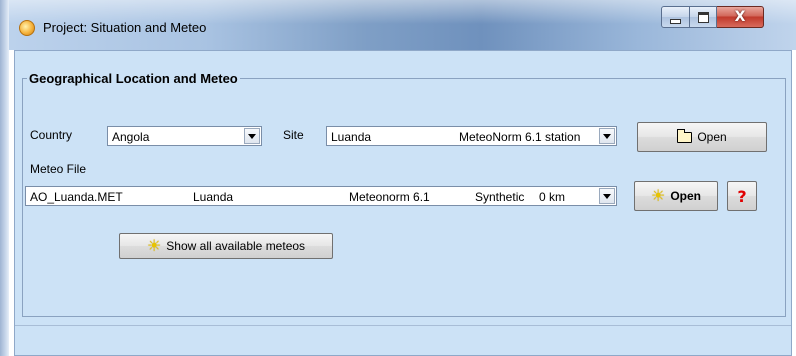  What do you see at coordinates (131, 137) in the screenshot?
I see `country-value: Angola` at bounding box center [131, 137].